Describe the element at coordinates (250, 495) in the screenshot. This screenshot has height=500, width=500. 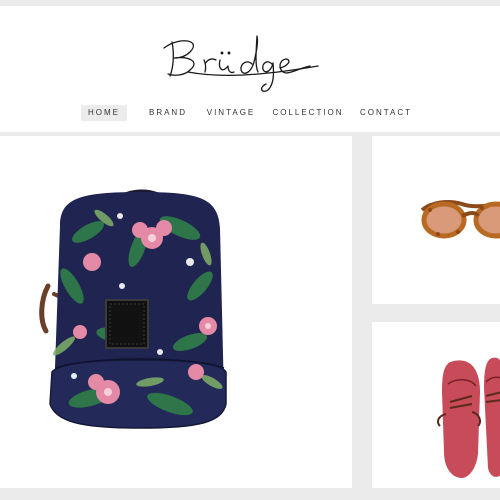
I see `page-bottom-edge` at that location.